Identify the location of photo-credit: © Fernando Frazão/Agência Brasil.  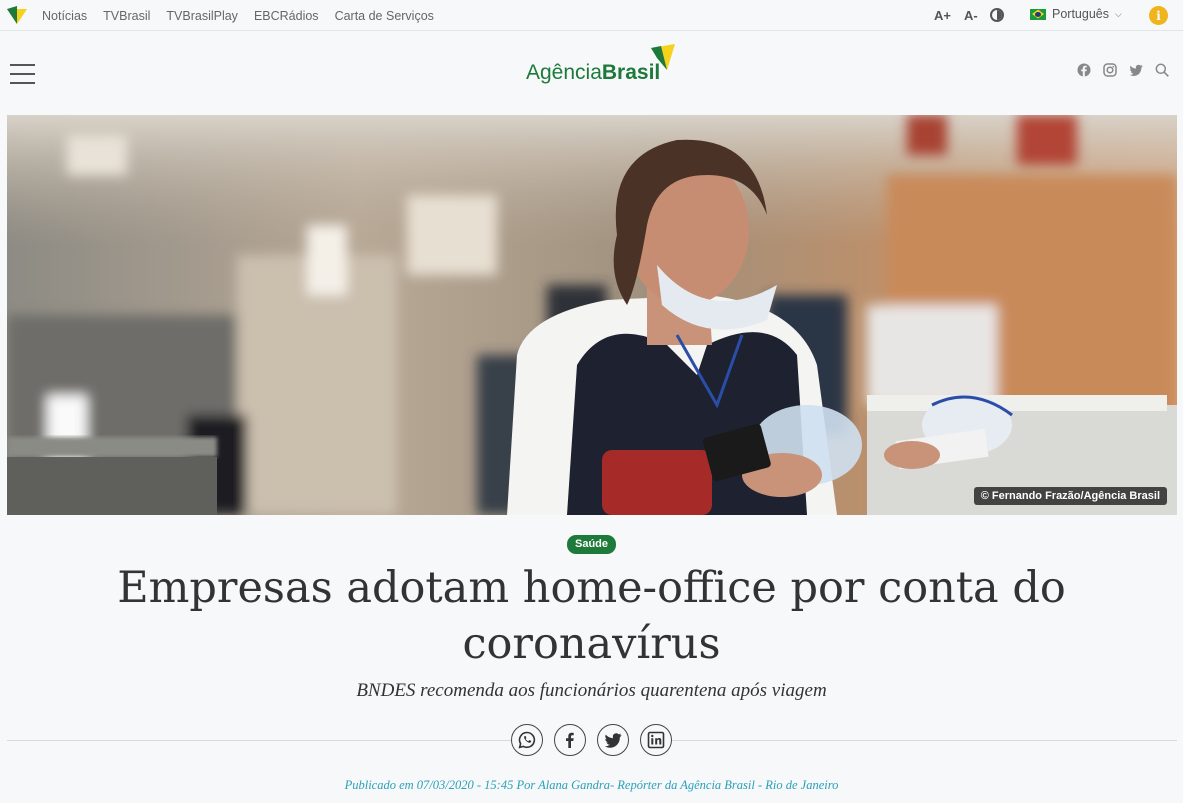
(1070, 496).